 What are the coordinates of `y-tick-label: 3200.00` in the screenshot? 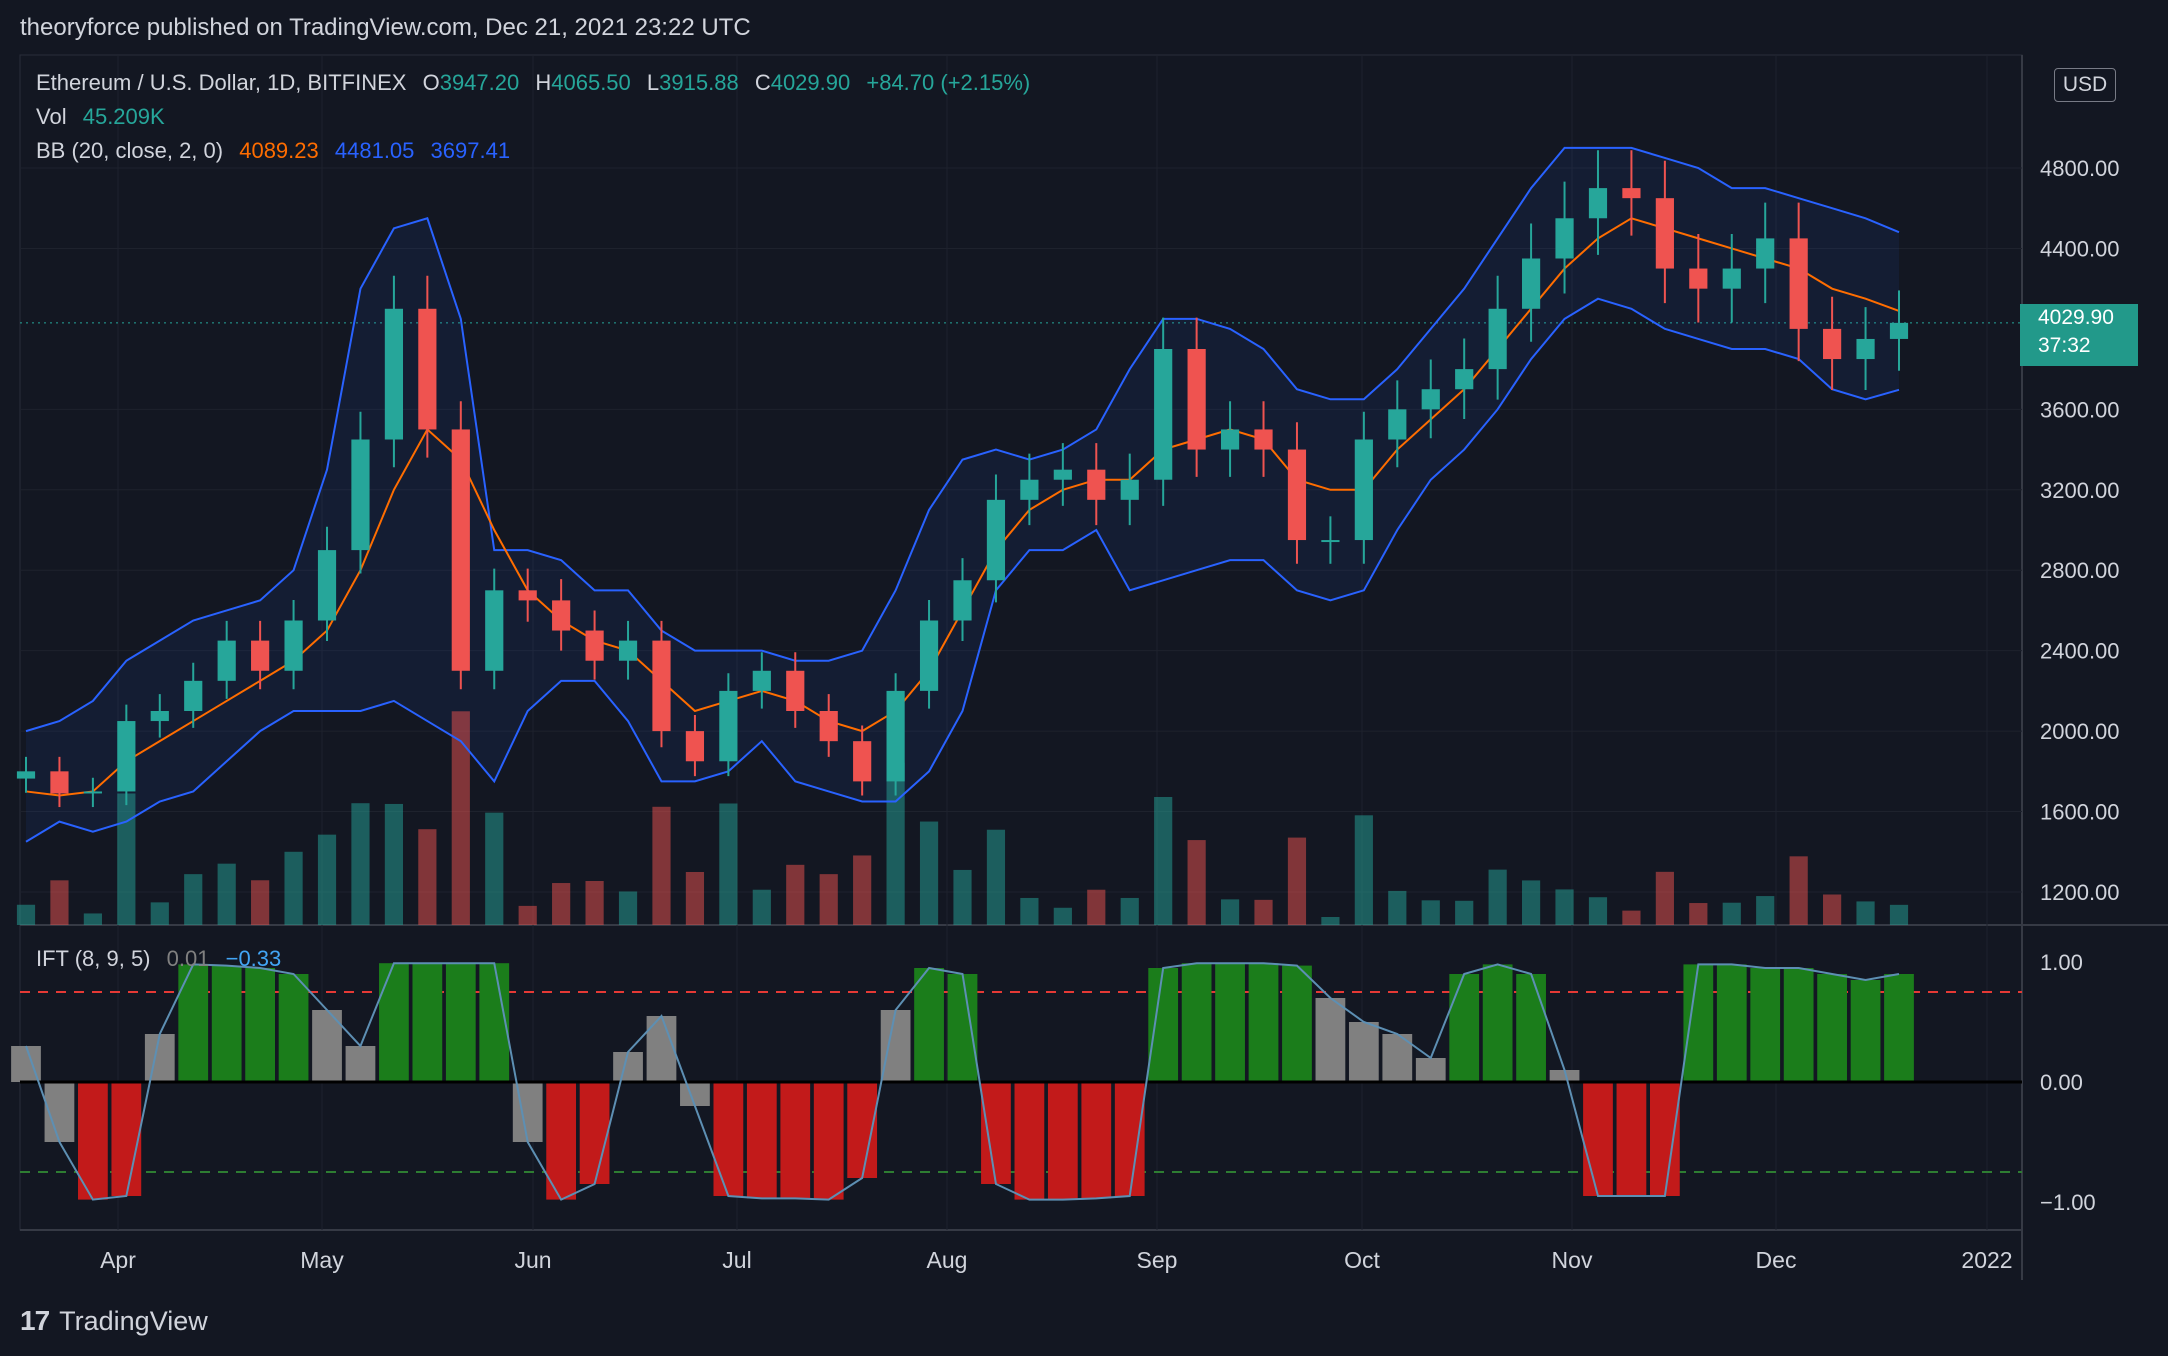 It's located at (2080, 490).